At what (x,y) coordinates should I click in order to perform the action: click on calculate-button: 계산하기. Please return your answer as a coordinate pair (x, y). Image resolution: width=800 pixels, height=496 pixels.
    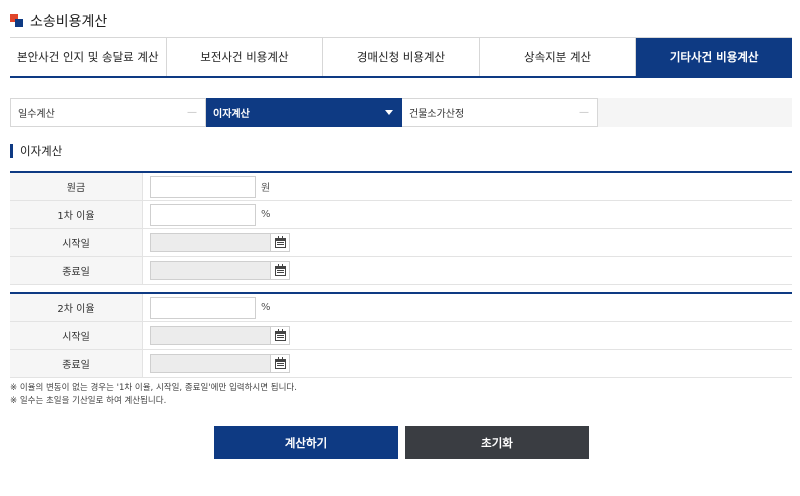
    Looking at the image, I should click on (306, 442).